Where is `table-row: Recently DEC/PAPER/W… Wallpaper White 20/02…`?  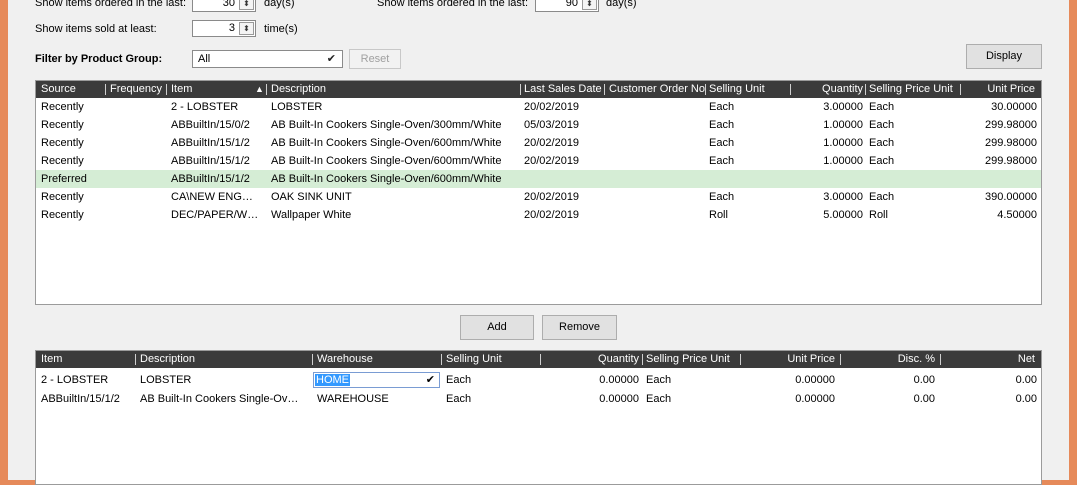 table-row: Recently DEC/PAPER/W… Wallpaper White 20/02… is located at coordinates (538, 215).